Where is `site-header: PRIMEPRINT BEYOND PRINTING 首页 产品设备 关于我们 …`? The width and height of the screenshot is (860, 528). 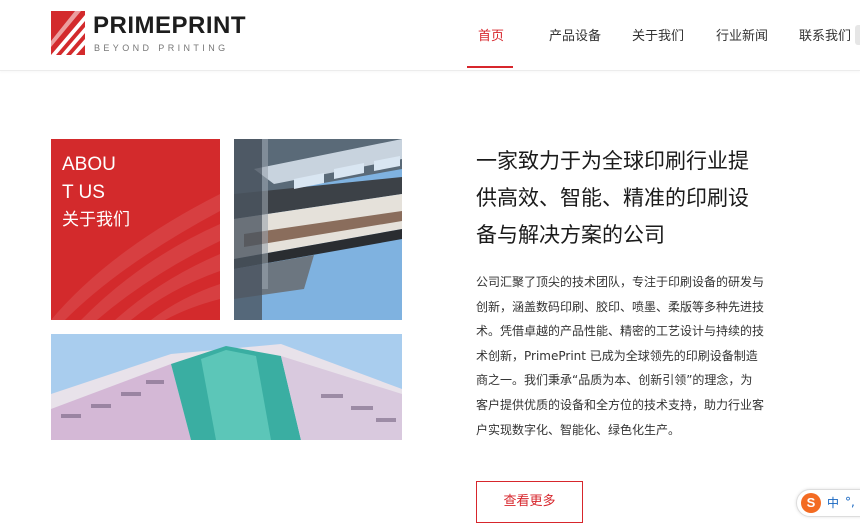 site-header: PRIMEPRINT BEYOND PRINTING 首页 产品设备 关于我们 … is located at coordinates (430, 35).